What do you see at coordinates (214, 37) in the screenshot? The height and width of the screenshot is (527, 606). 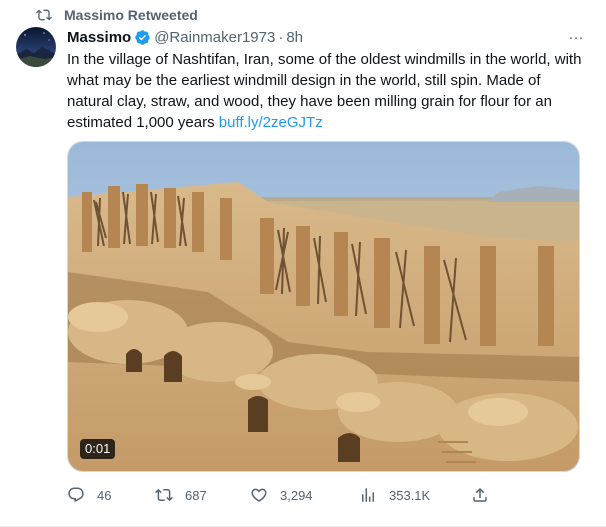 I see `author-handle: @Rainmaker1973` at bounding box center [214, 37].